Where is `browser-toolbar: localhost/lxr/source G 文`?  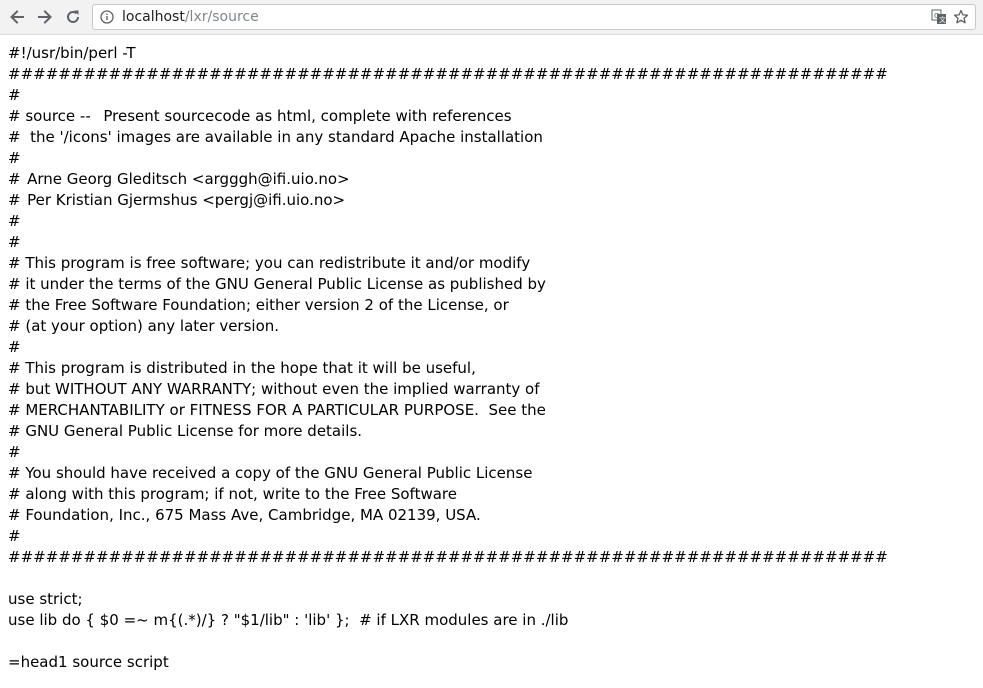 browser-toolbar: localhost/lxr/source G 文 is located at coordinates (491, 17).